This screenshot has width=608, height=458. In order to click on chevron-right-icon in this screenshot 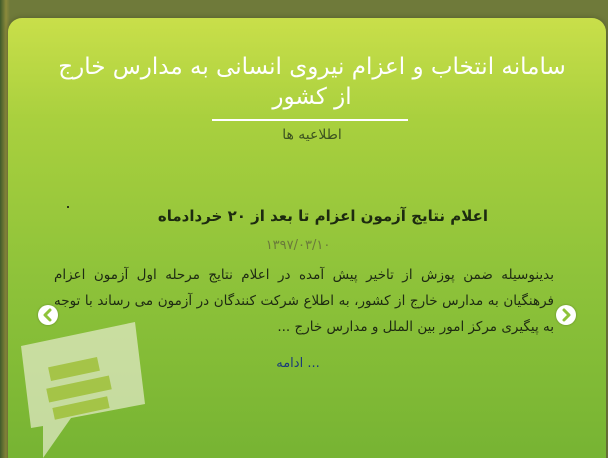, I will do `click(566, 315)`.